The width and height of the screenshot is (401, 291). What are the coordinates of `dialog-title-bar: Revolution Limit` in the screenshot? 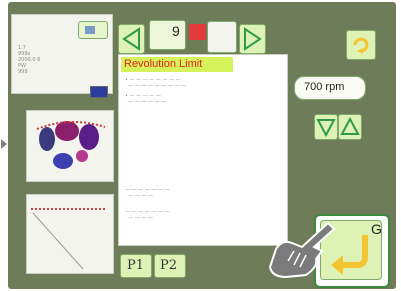 It's located at (177, 64).